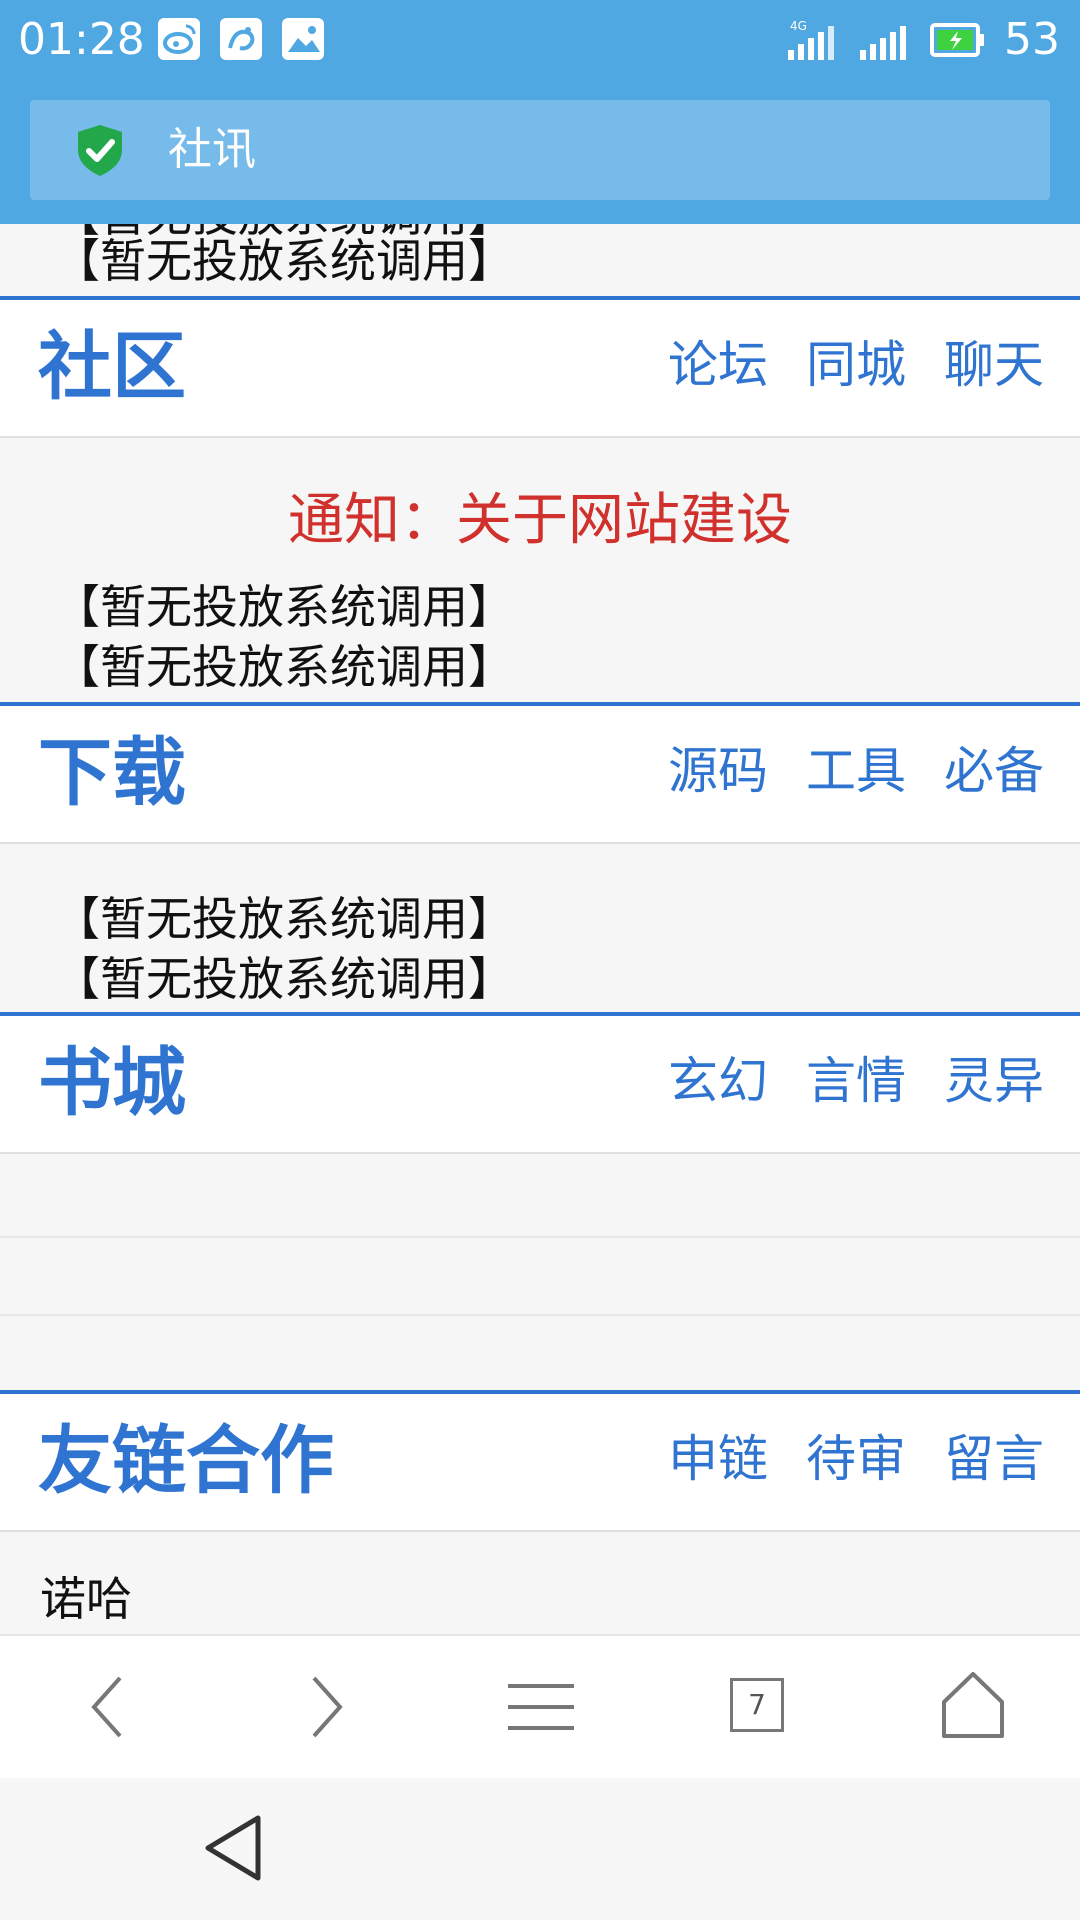  Describe the element at coordinates (112, 773) in the screenshot. I see `section-title: 下载` at that location.